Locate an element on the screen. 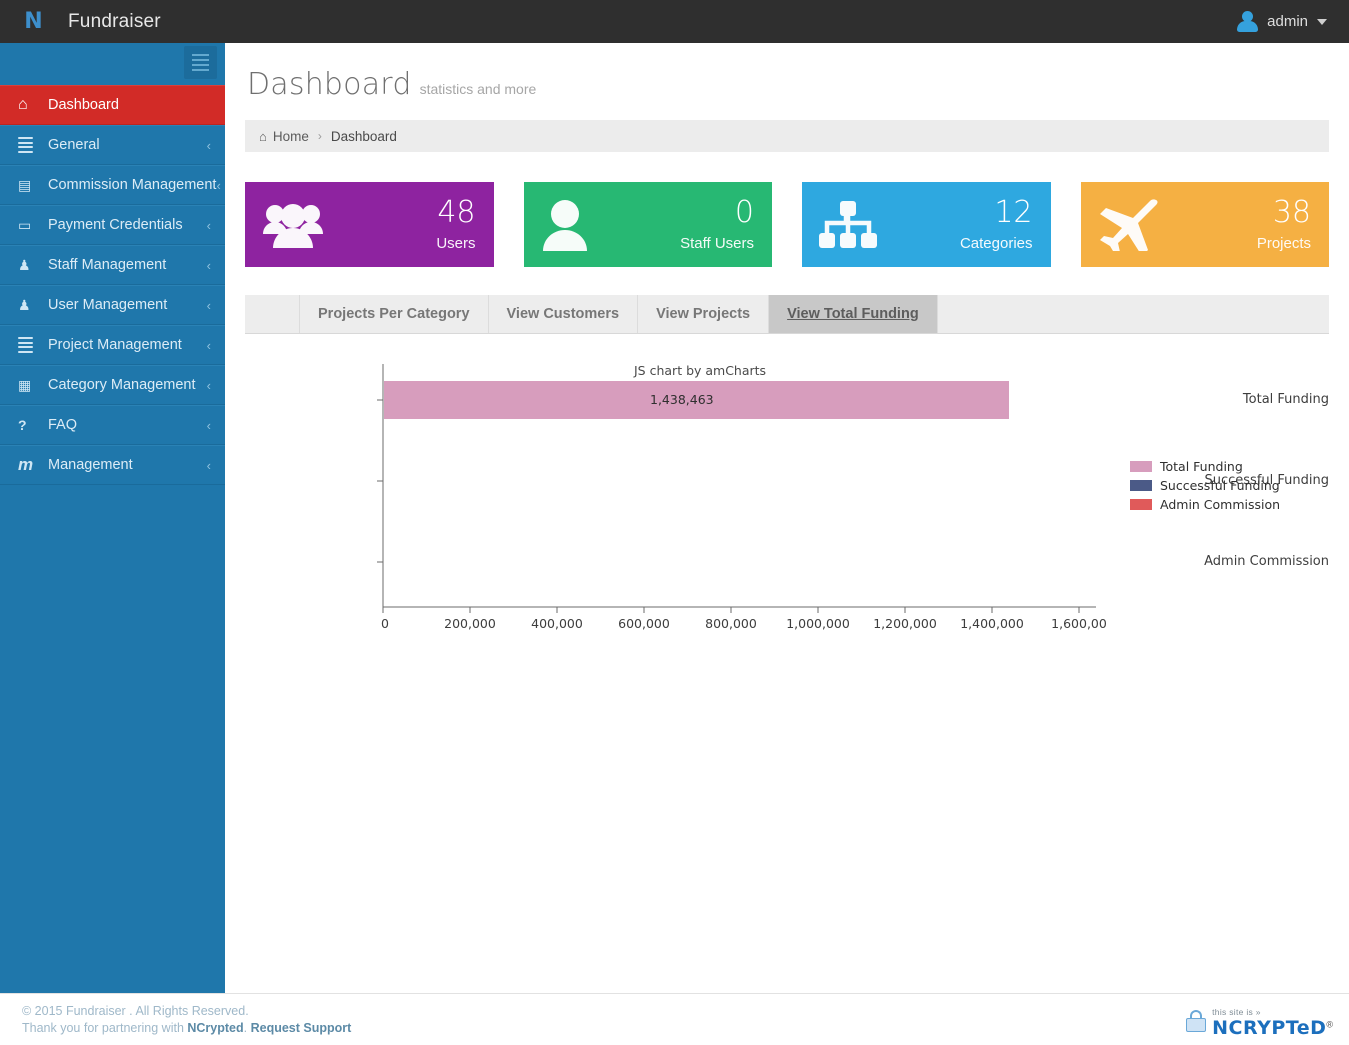  sidebar-item-label: General is located at coordinates (74, 145).